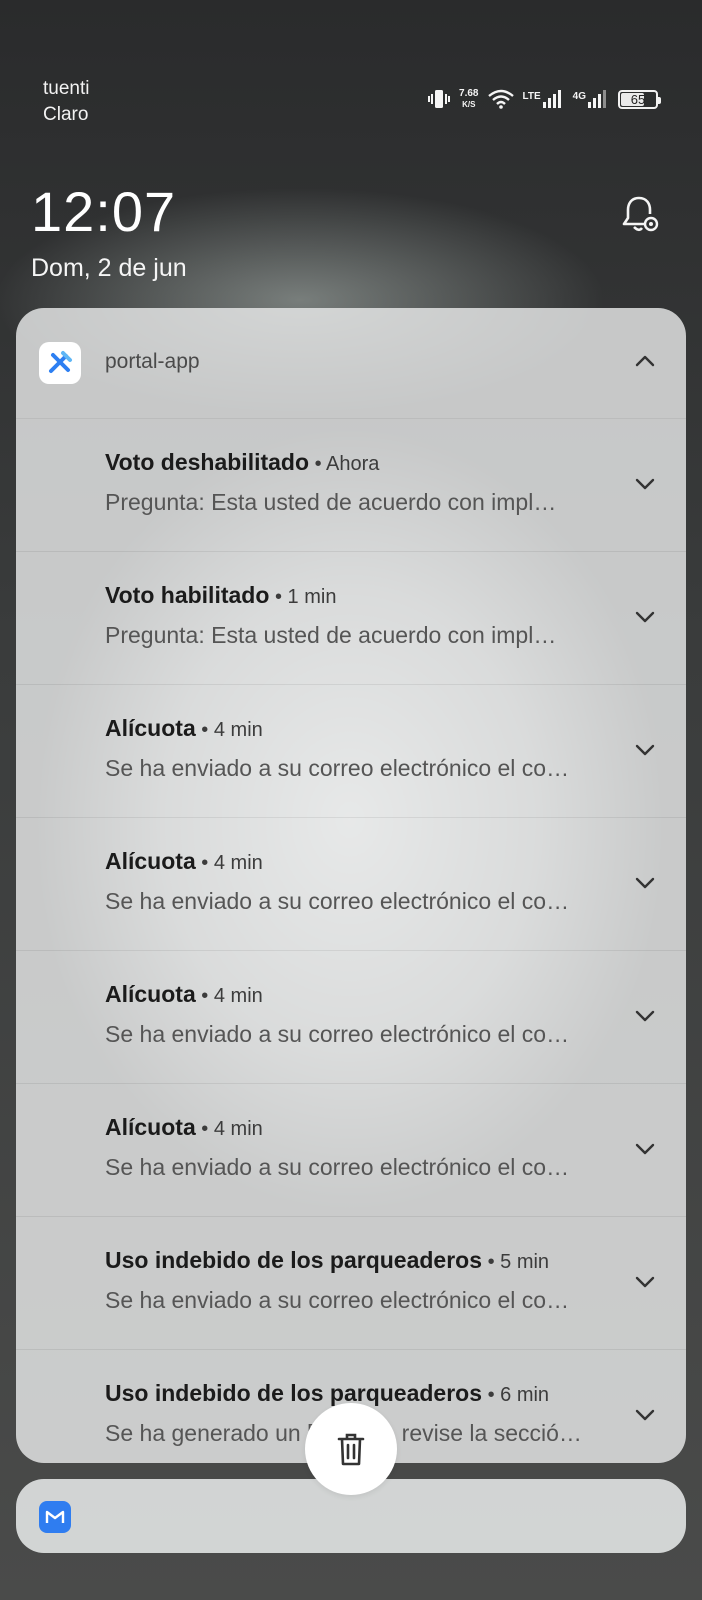 This screenshot has height=1600, width=702. Describe the element at coordinates (645, 361) in the screenshot. I see `chevron-up-icon` at that location.